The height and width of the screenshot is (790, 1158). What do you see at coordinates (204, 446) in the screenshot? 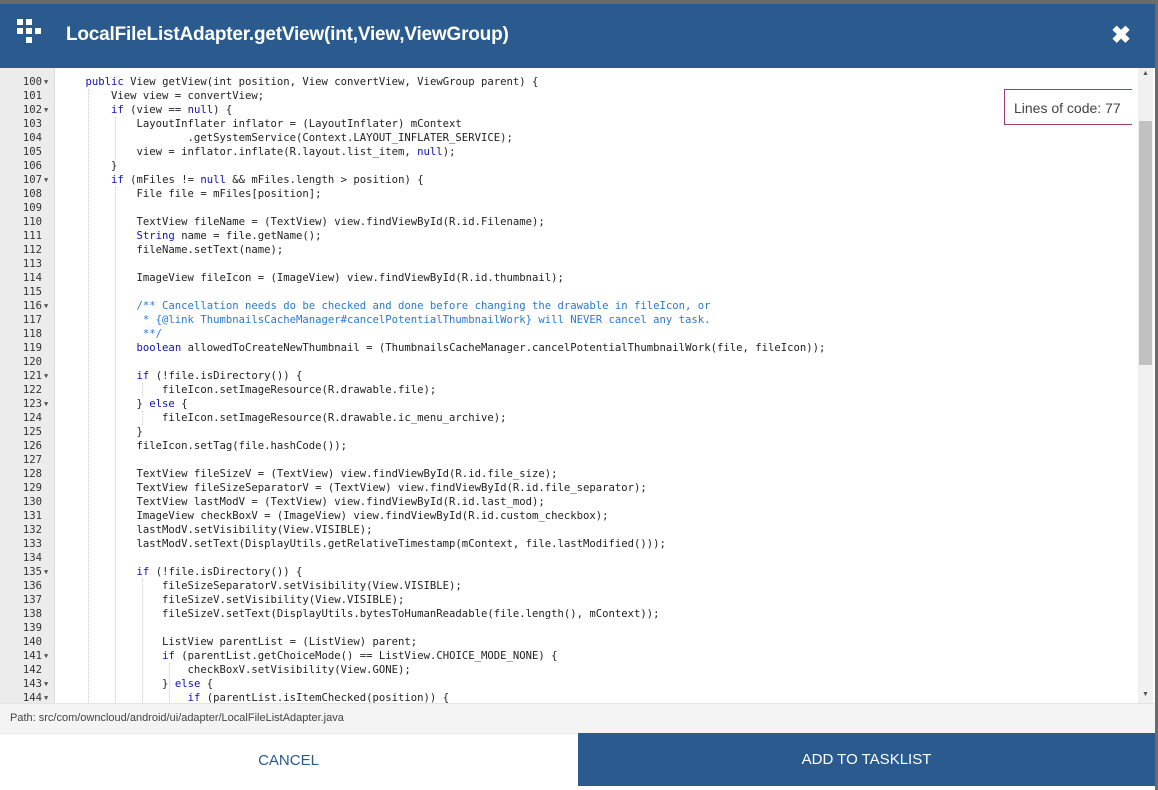
I see `code-text: fileIcon.setTag(file.hashCode());` at bounding box center [204, 446].